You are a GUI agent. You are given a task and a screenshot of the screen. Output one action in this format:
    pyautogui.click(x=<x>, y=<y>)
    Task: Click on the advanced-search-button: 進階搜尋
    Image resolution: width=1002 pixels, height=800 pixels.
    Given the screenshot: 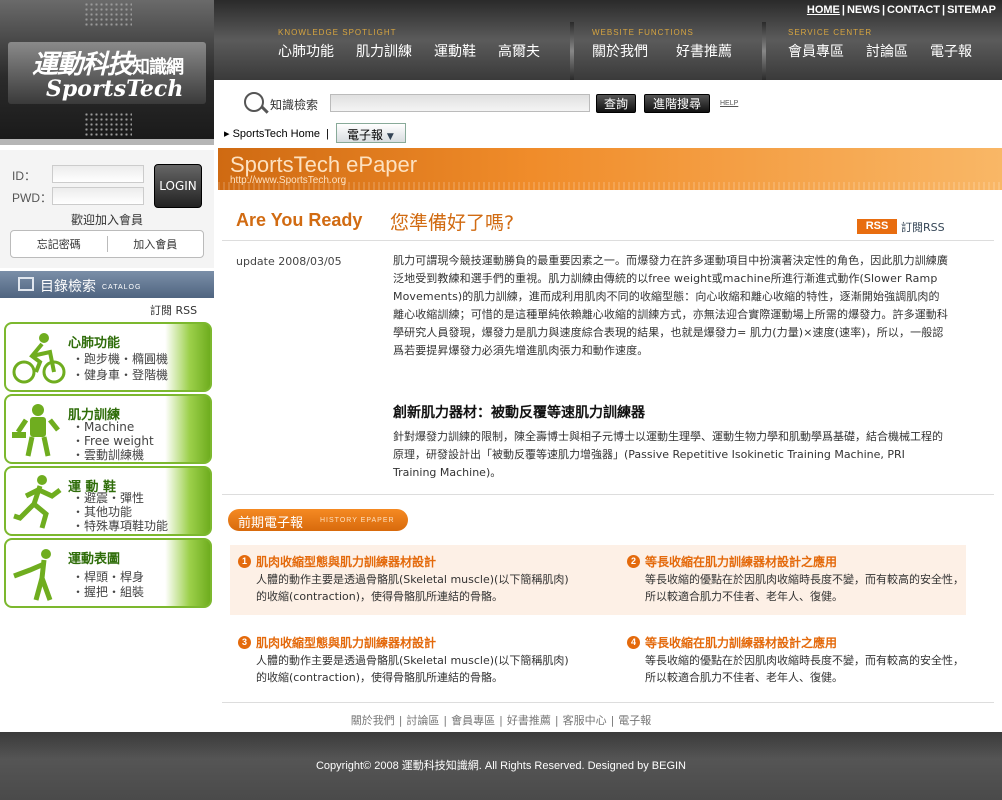 What is the action you would take?
    pyautogui.click(x=677, y=103)
    